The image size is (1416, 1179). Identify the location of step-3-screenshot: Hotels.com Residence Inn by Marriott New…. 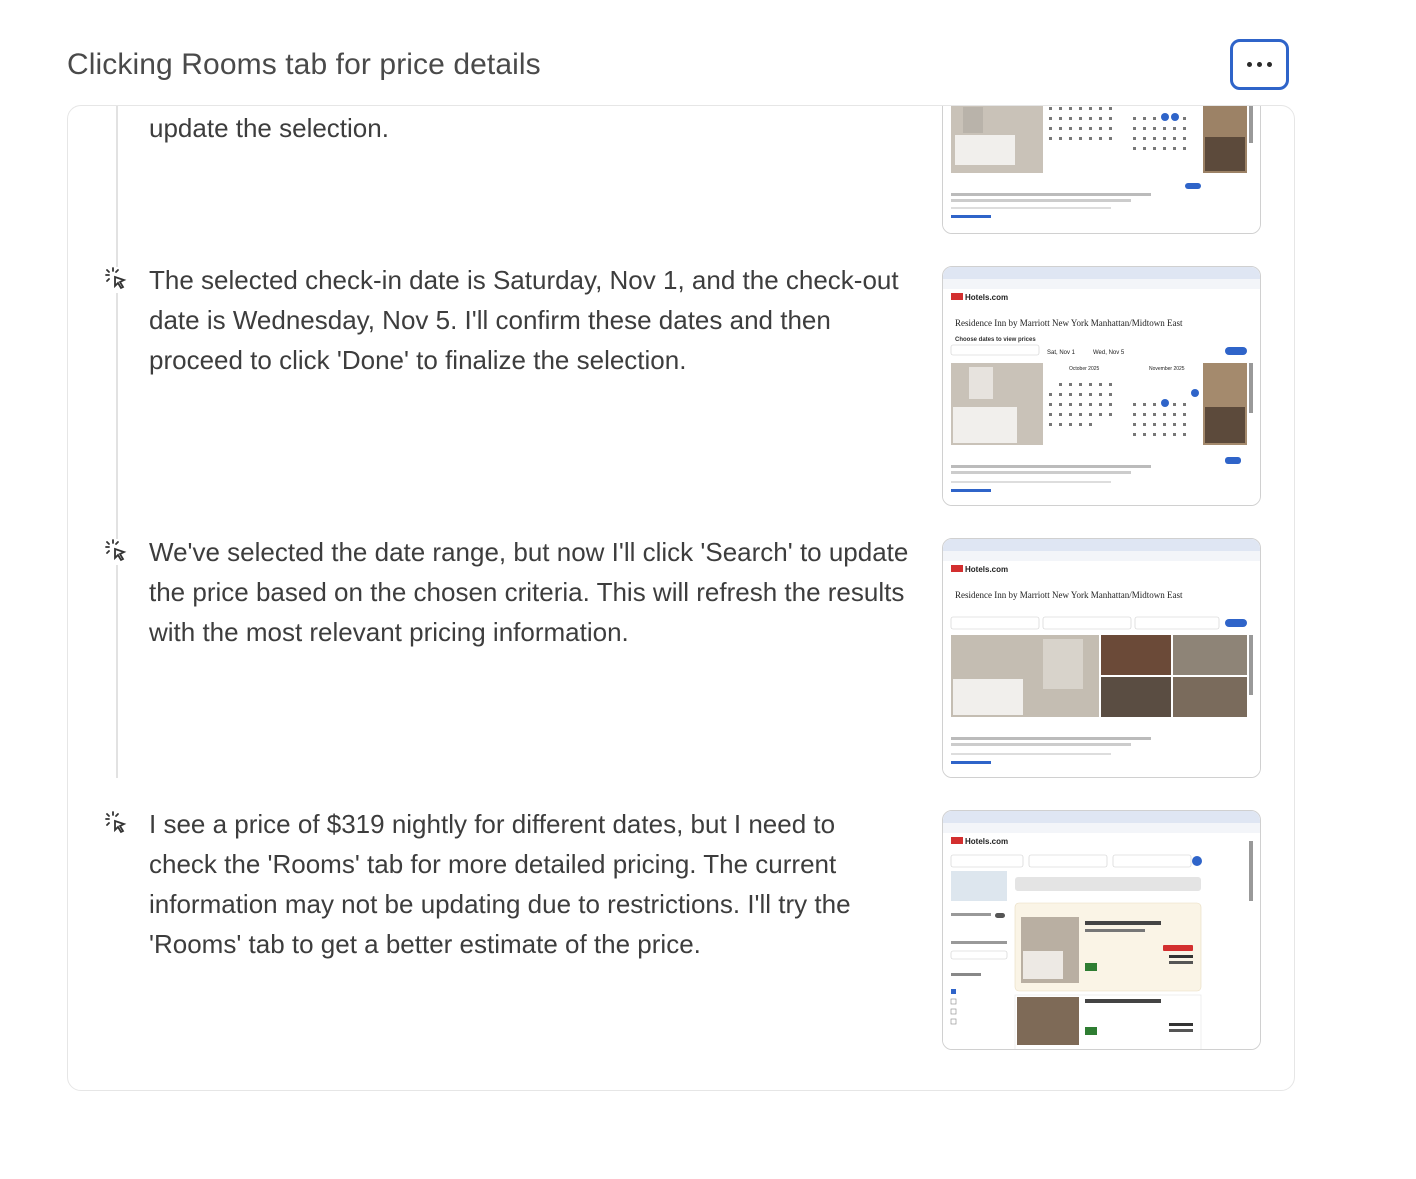
(1101, 658).